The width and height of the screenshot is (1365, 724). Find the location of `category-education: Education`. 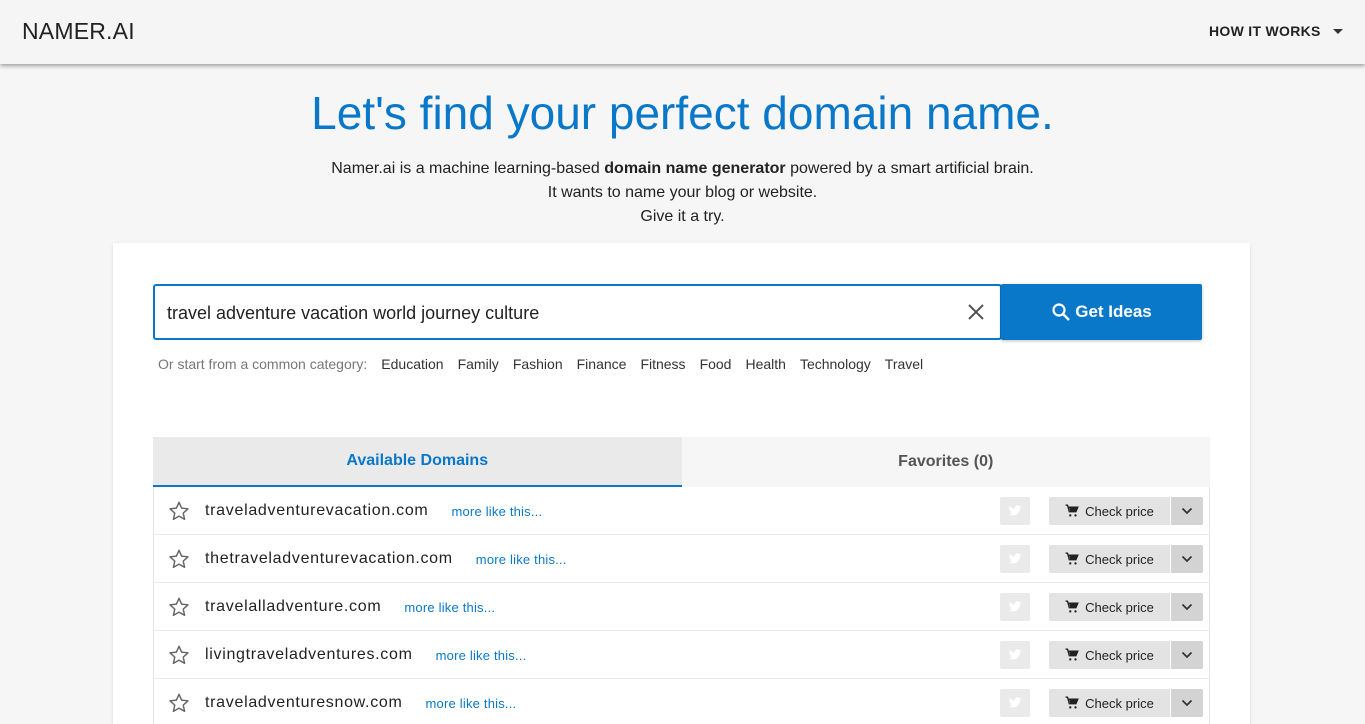

category-education: Education is located at coordinates (412, 364).